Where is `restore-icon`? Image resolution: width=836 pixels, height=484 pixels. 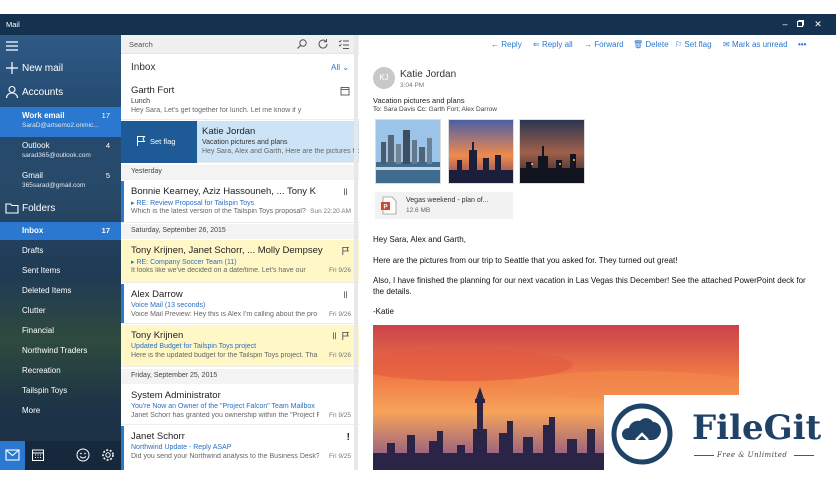
restore-icon is located at coordinates (800, 24).